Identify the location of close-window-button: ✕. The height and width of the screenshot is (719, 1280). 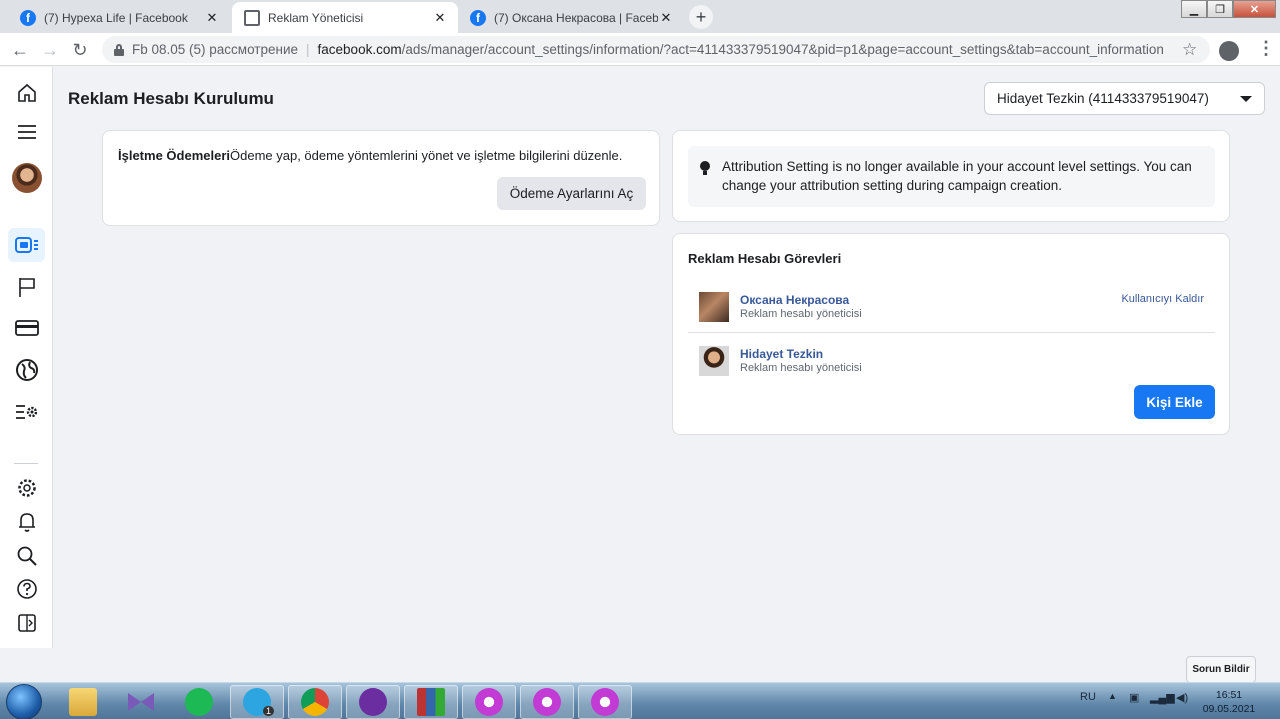
(1254, 9).